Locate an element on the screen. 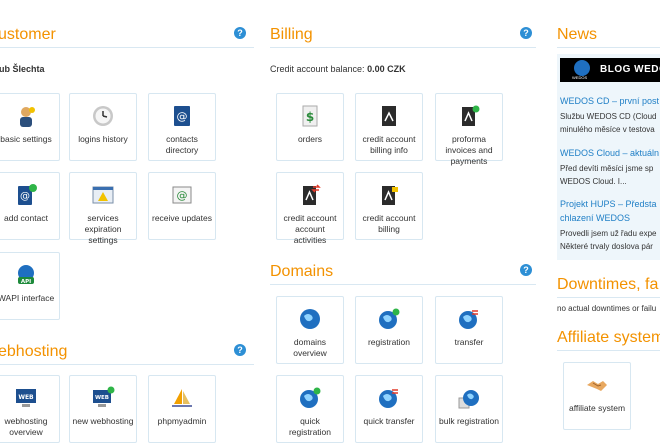 This screenshot has width=660, height=443. pdf-add-document-icon is located at coordinates (471, 115).